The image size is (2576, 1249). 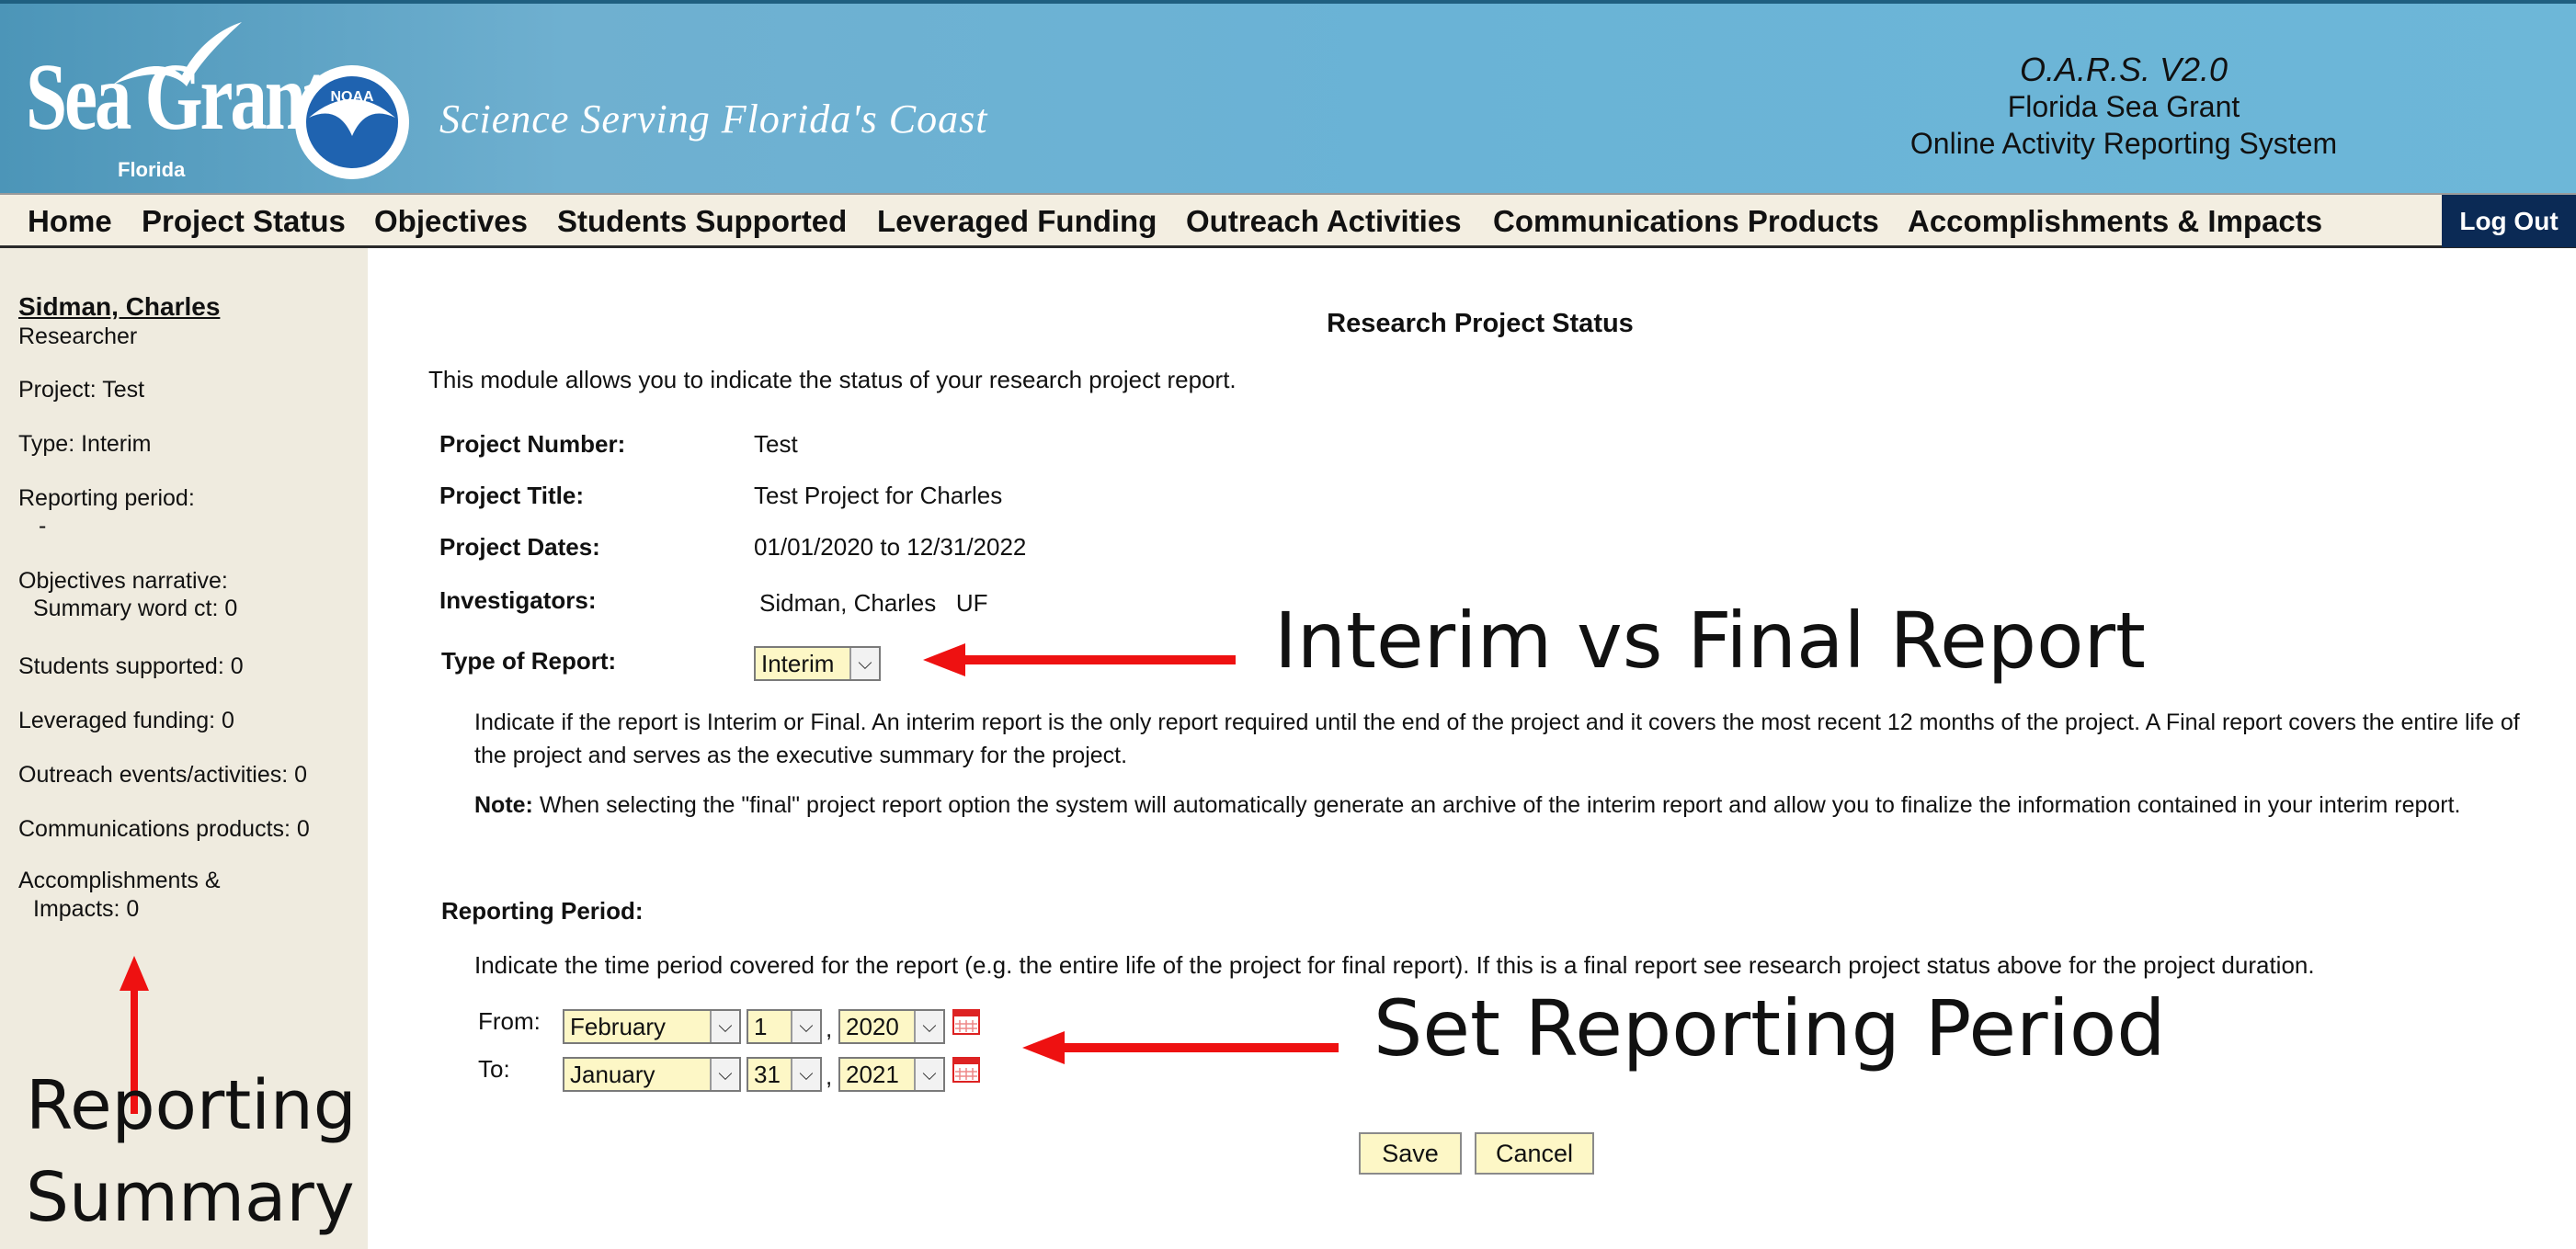 I want to click on to-day-select: 31 ⌵, so click(x=784, y=1074).